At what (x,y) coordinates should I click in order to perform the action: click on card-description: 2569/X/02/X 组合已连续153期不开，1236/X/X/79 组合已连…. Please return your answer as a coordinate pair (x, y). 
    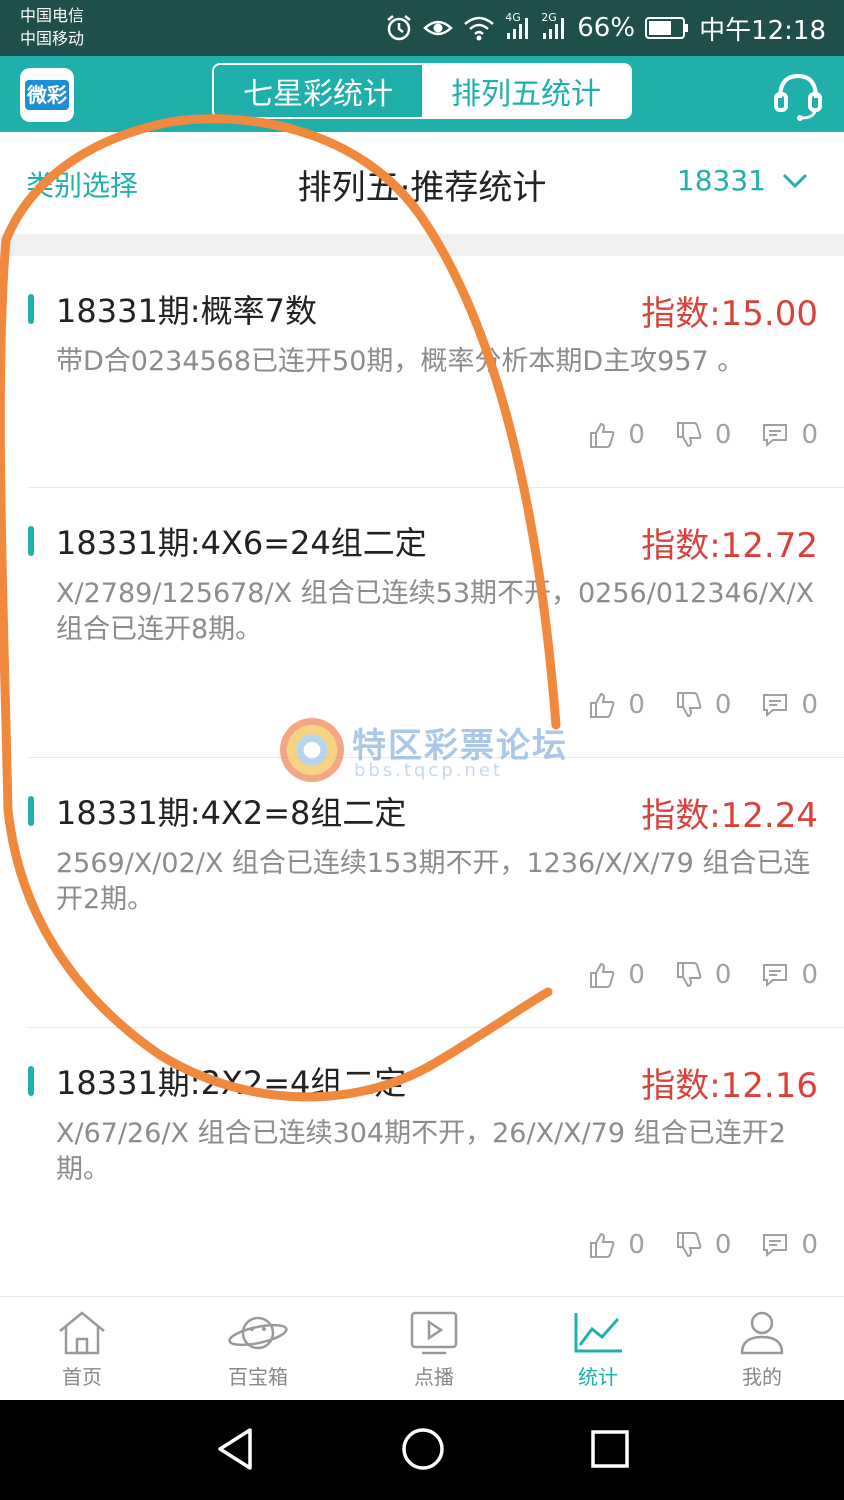
    Looking at the image, I should click on (433, 881).